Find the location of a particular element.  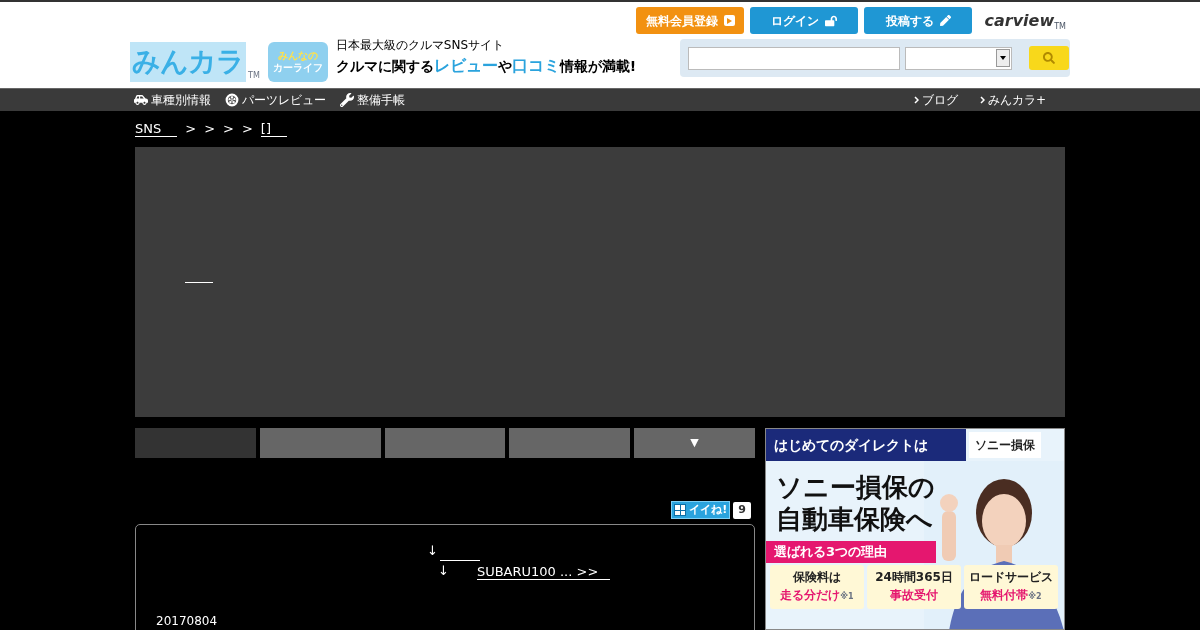

empty-link is located at coordinates (199, 282).